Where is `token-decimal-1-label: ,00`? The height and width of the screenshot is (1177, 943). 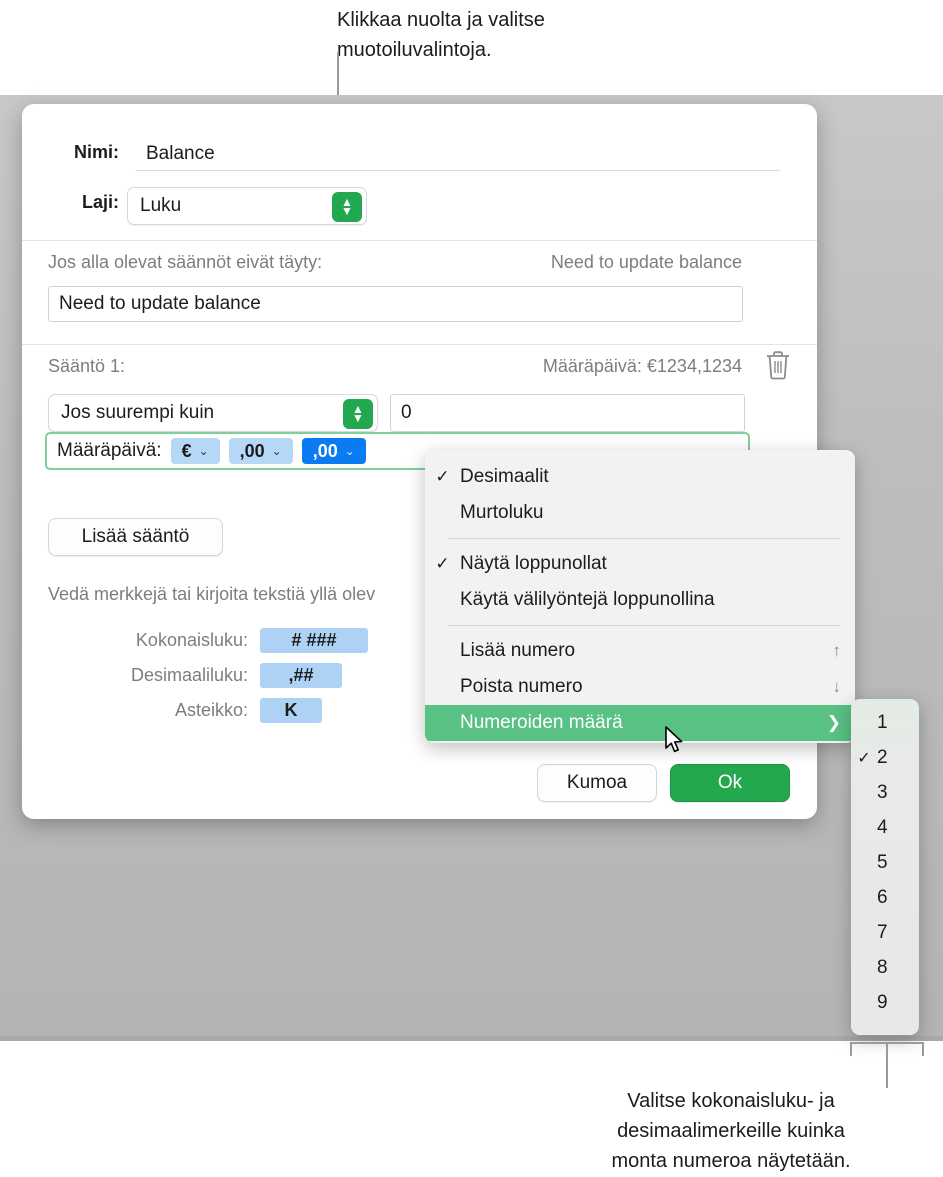
token-decimal-1-label: ,00 is located at coordinates (252, 450).